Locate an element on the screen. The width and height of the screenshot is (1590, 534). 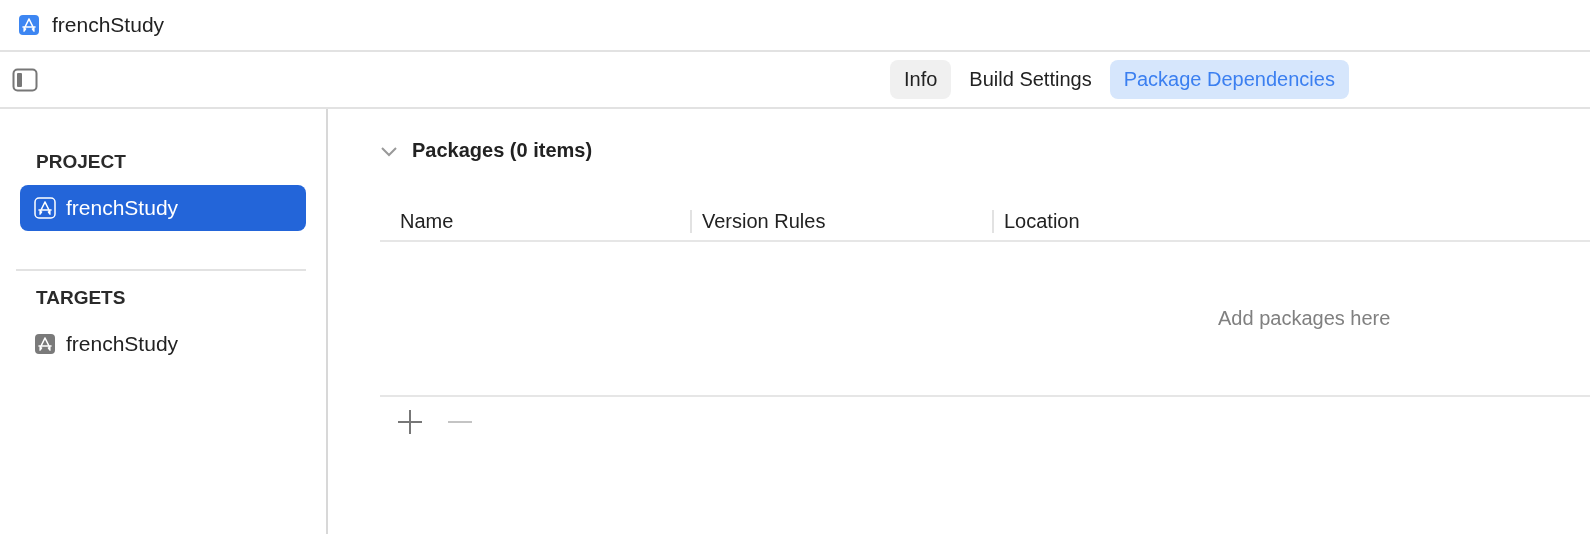
chevron-icon is located at coordinates (389, 150).